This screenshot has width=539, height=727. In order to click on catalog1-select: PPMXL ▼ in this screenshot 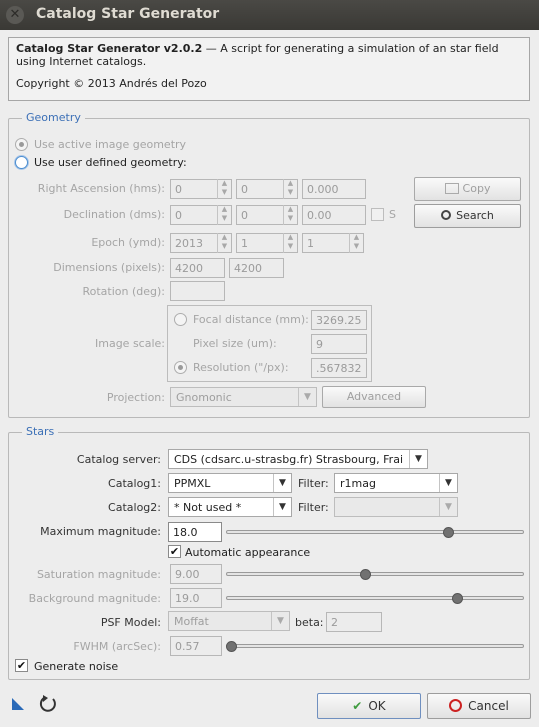, I will do `click(230, 483)`.